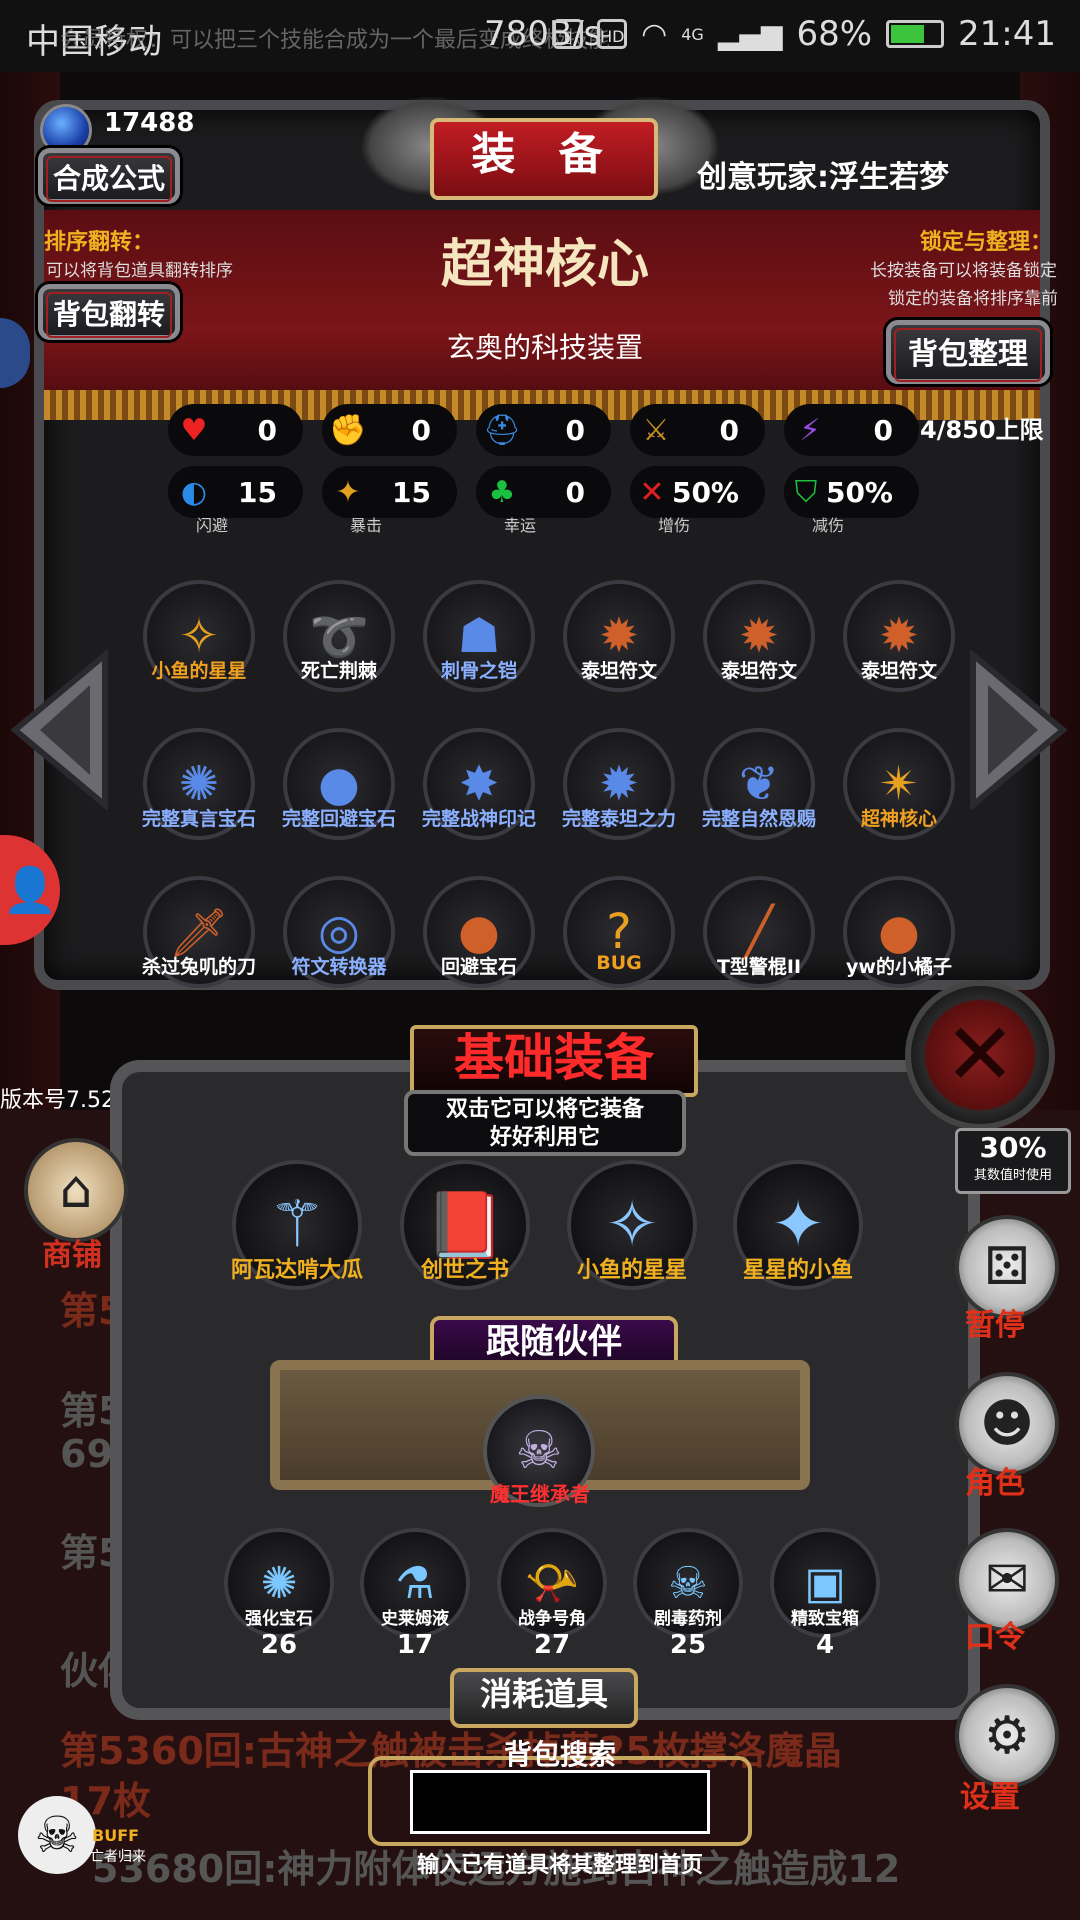 This screenshot has width=1080, height=1920. What do you see at coordinates (759, 967) in the screenshot?
I see `item-label: T型警棍II` at bounding box center [759, 967].